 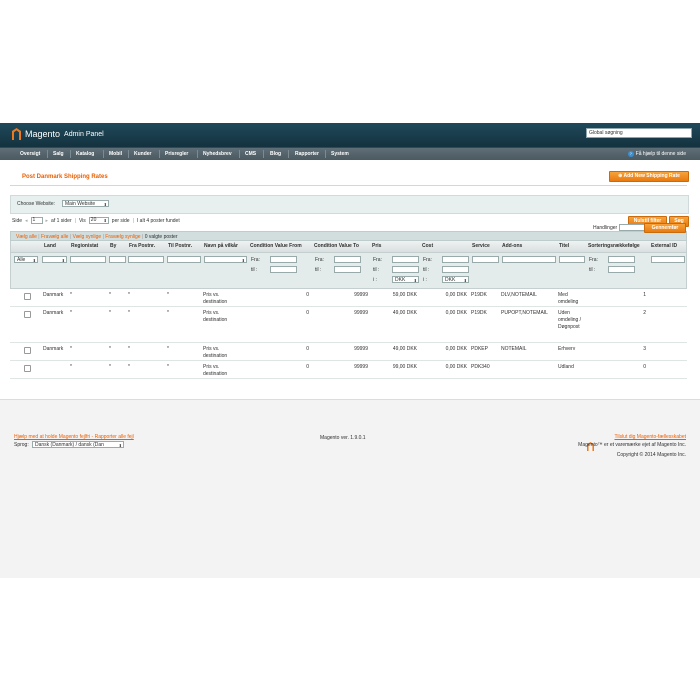 What do you see at coordinates (250, 154) in the screenshot?
I see `nav-item-cms: CMS` at bounding box center [250, 154].